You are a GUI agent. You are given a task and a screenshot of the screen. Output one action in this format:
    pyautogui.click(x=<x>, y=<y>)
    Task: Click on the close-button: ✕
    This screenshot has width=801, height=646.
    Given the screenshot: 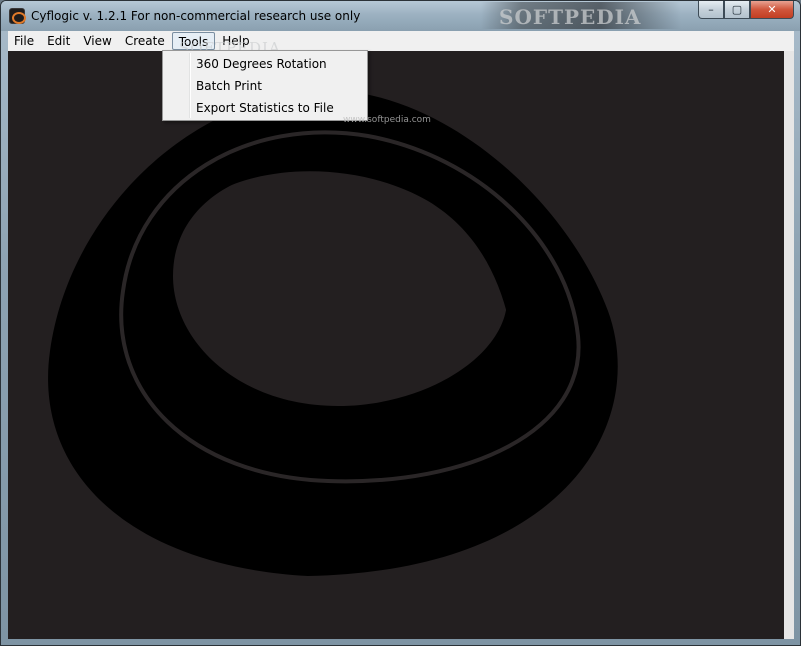 What is the action you would take?
    pyautogui.click(x=772, y=10)
    